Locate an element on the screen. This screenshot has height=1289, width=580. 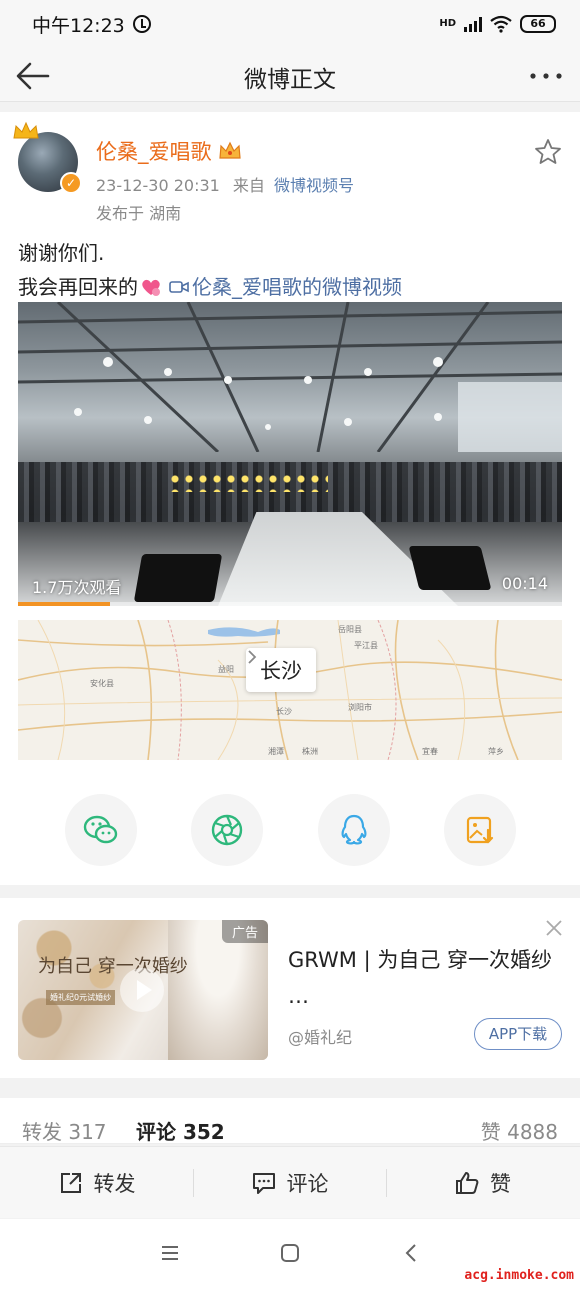
map-label: 岳阳县 is located at coordinates (350, 629).